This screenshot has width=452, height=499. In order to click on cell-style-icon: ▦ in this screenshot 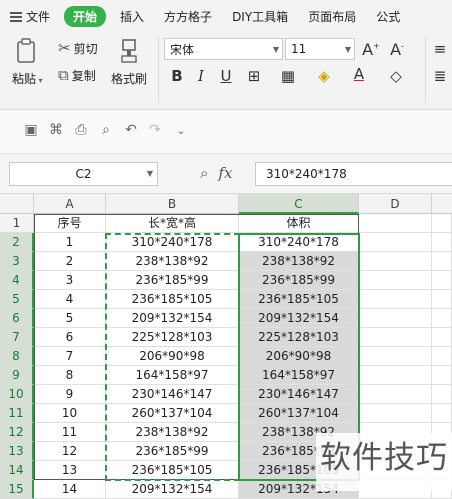, I will do `click(288, 76)`.